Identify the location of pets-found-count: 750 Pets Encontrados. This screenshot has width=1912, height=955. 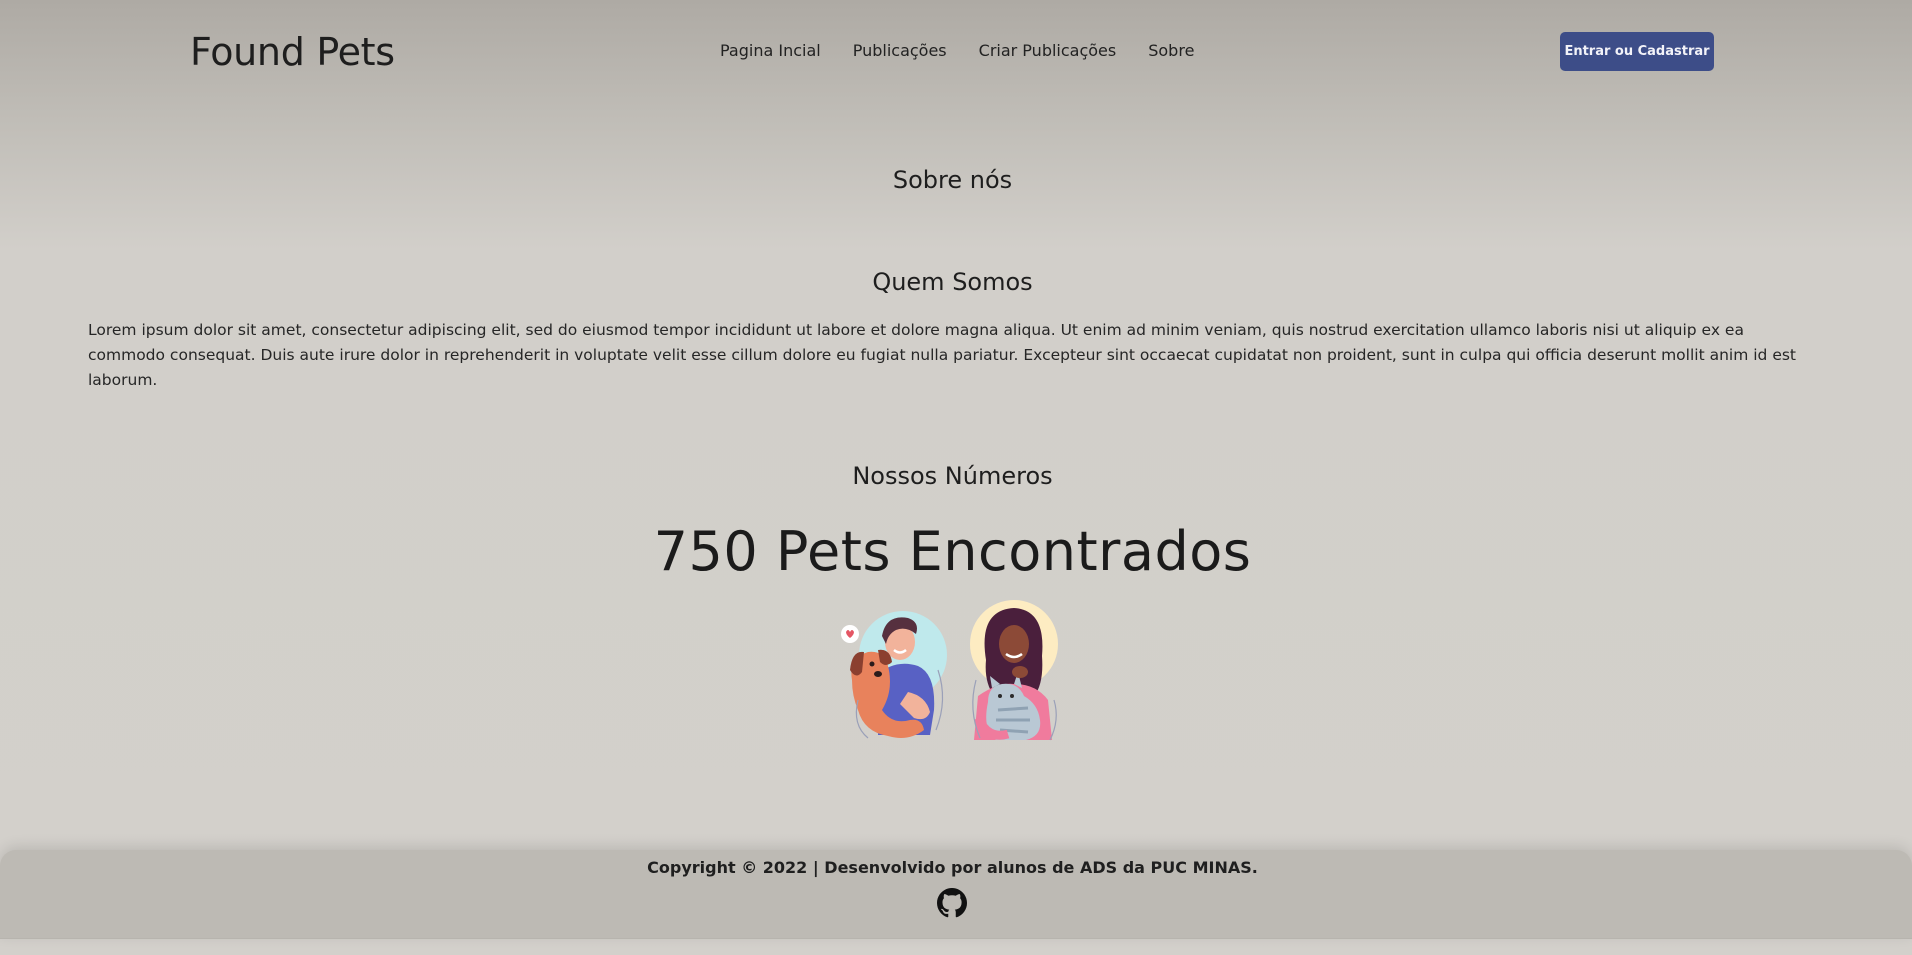
(952, 551).